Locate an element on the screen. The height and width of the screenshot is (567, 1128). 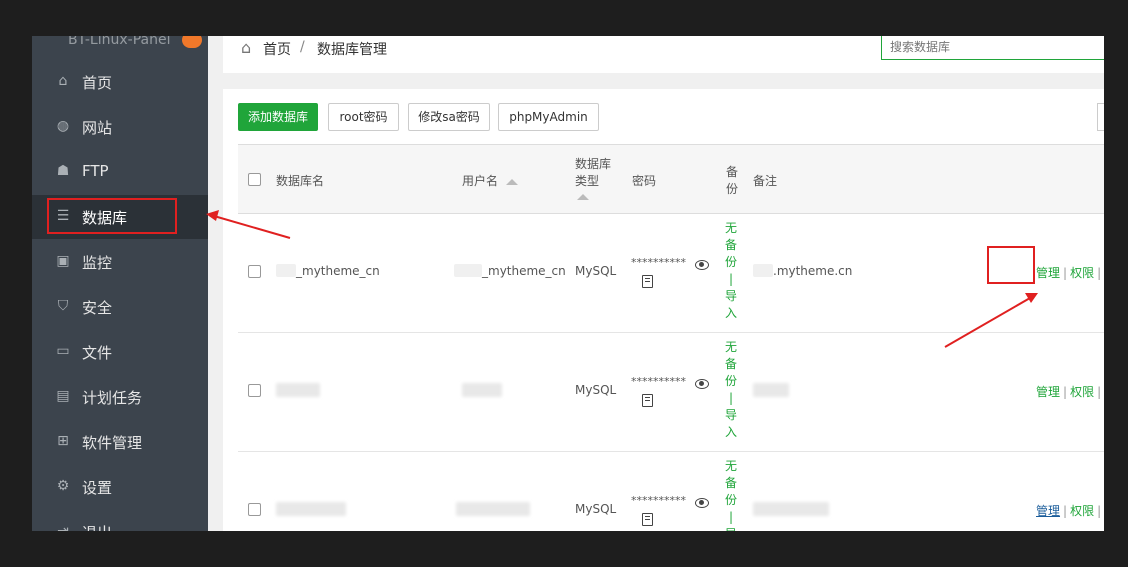
sidebar-item-software: ⊞ 软件管理 is located at coordinates (120, 442).